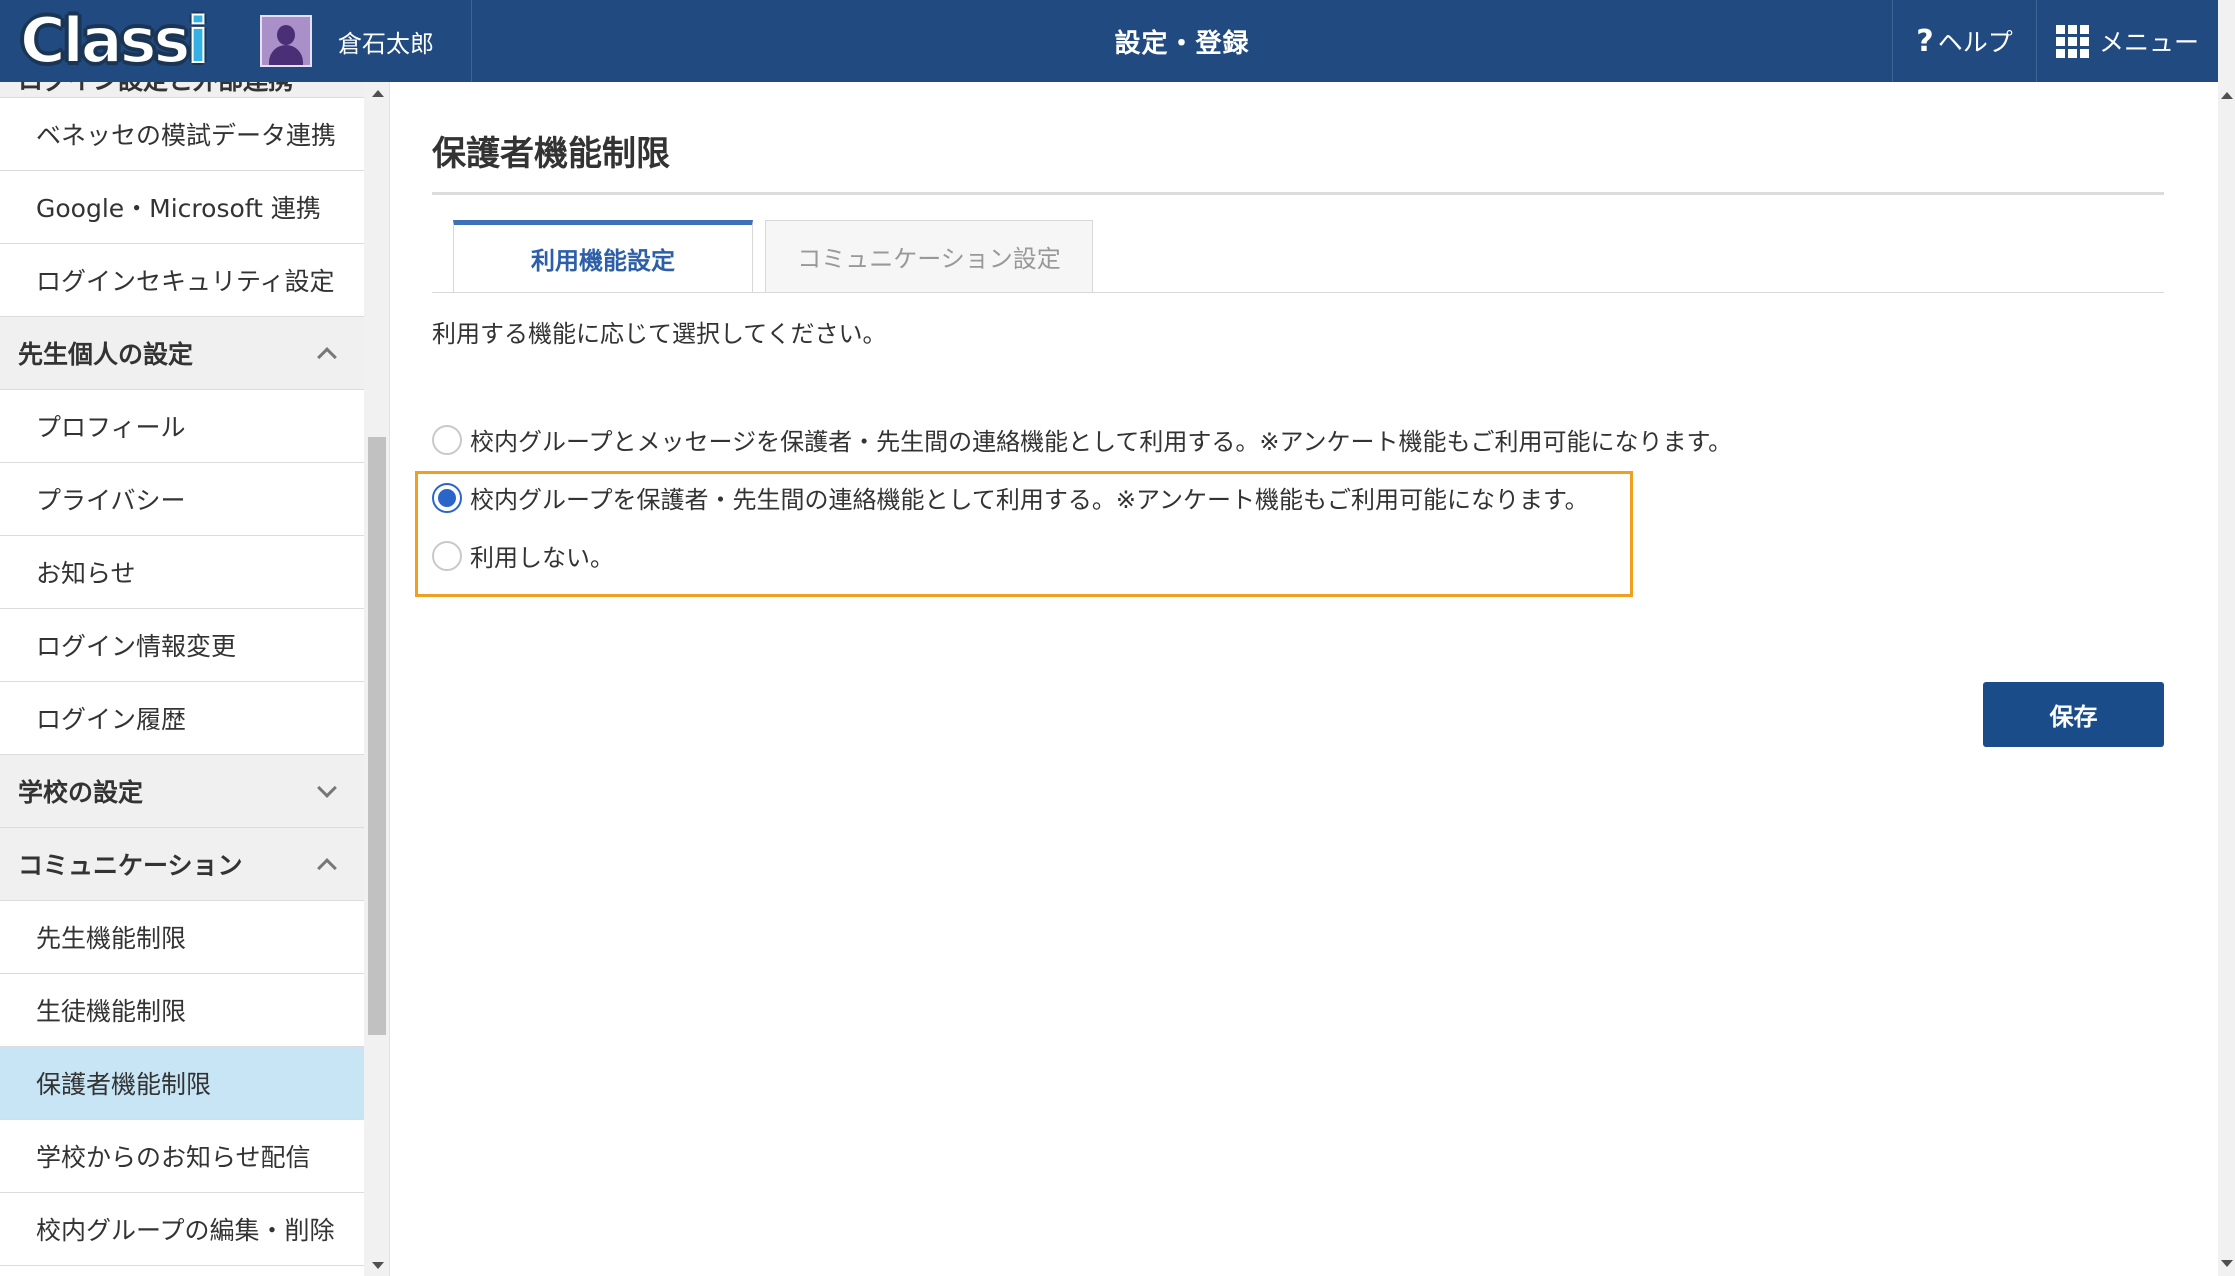 This screenshot has width=2235, height=1276. I want to click on section-label: 学校の設定, so click(81, 792).